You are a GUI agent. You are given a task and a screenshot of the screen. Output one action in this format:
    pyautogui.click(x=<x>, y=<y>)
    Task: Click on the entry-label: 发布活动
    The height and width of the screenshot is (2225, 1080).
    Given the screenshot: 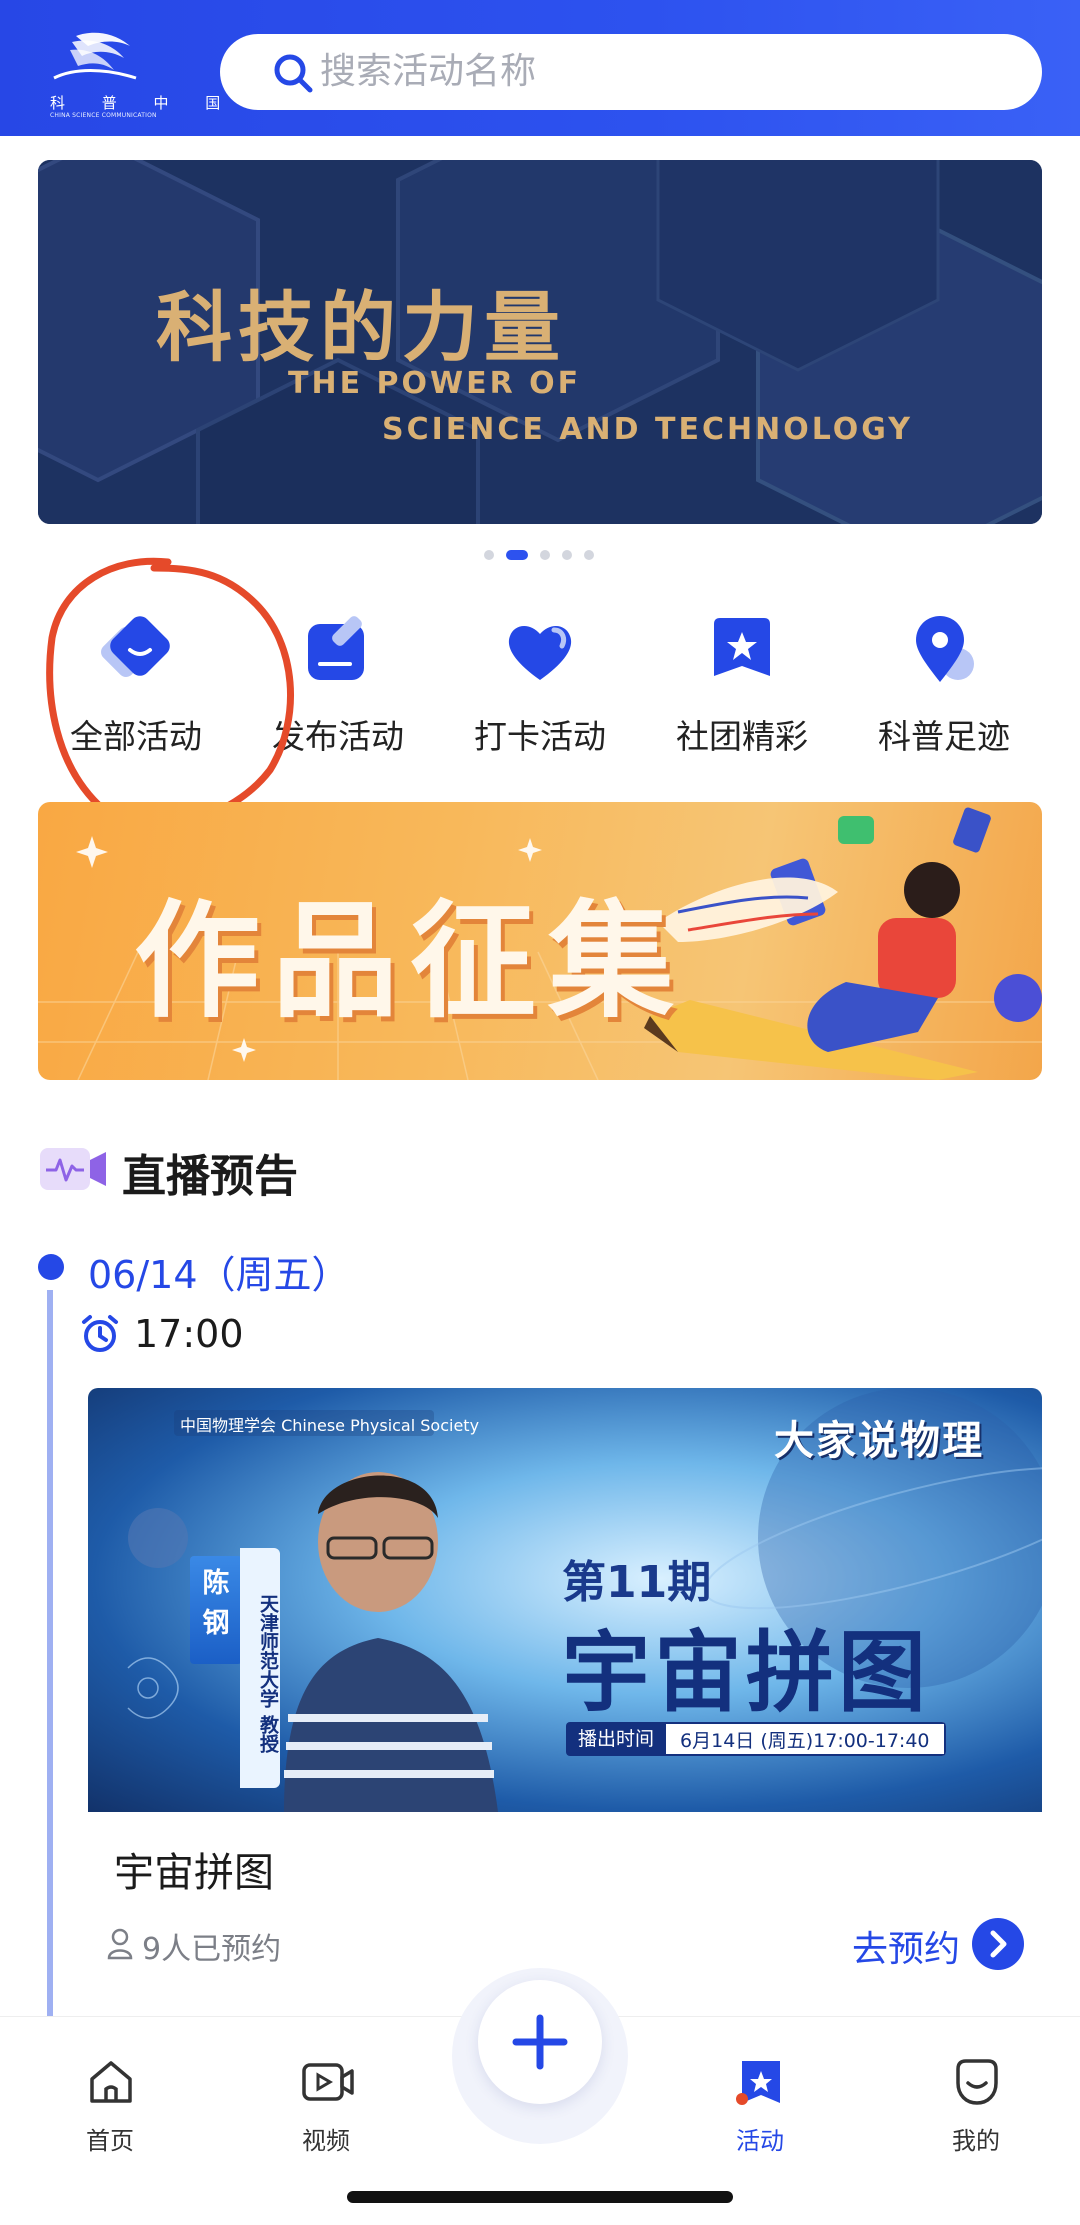 What is the action you would take?
    pyautogui.click(x=338, y=736)
    